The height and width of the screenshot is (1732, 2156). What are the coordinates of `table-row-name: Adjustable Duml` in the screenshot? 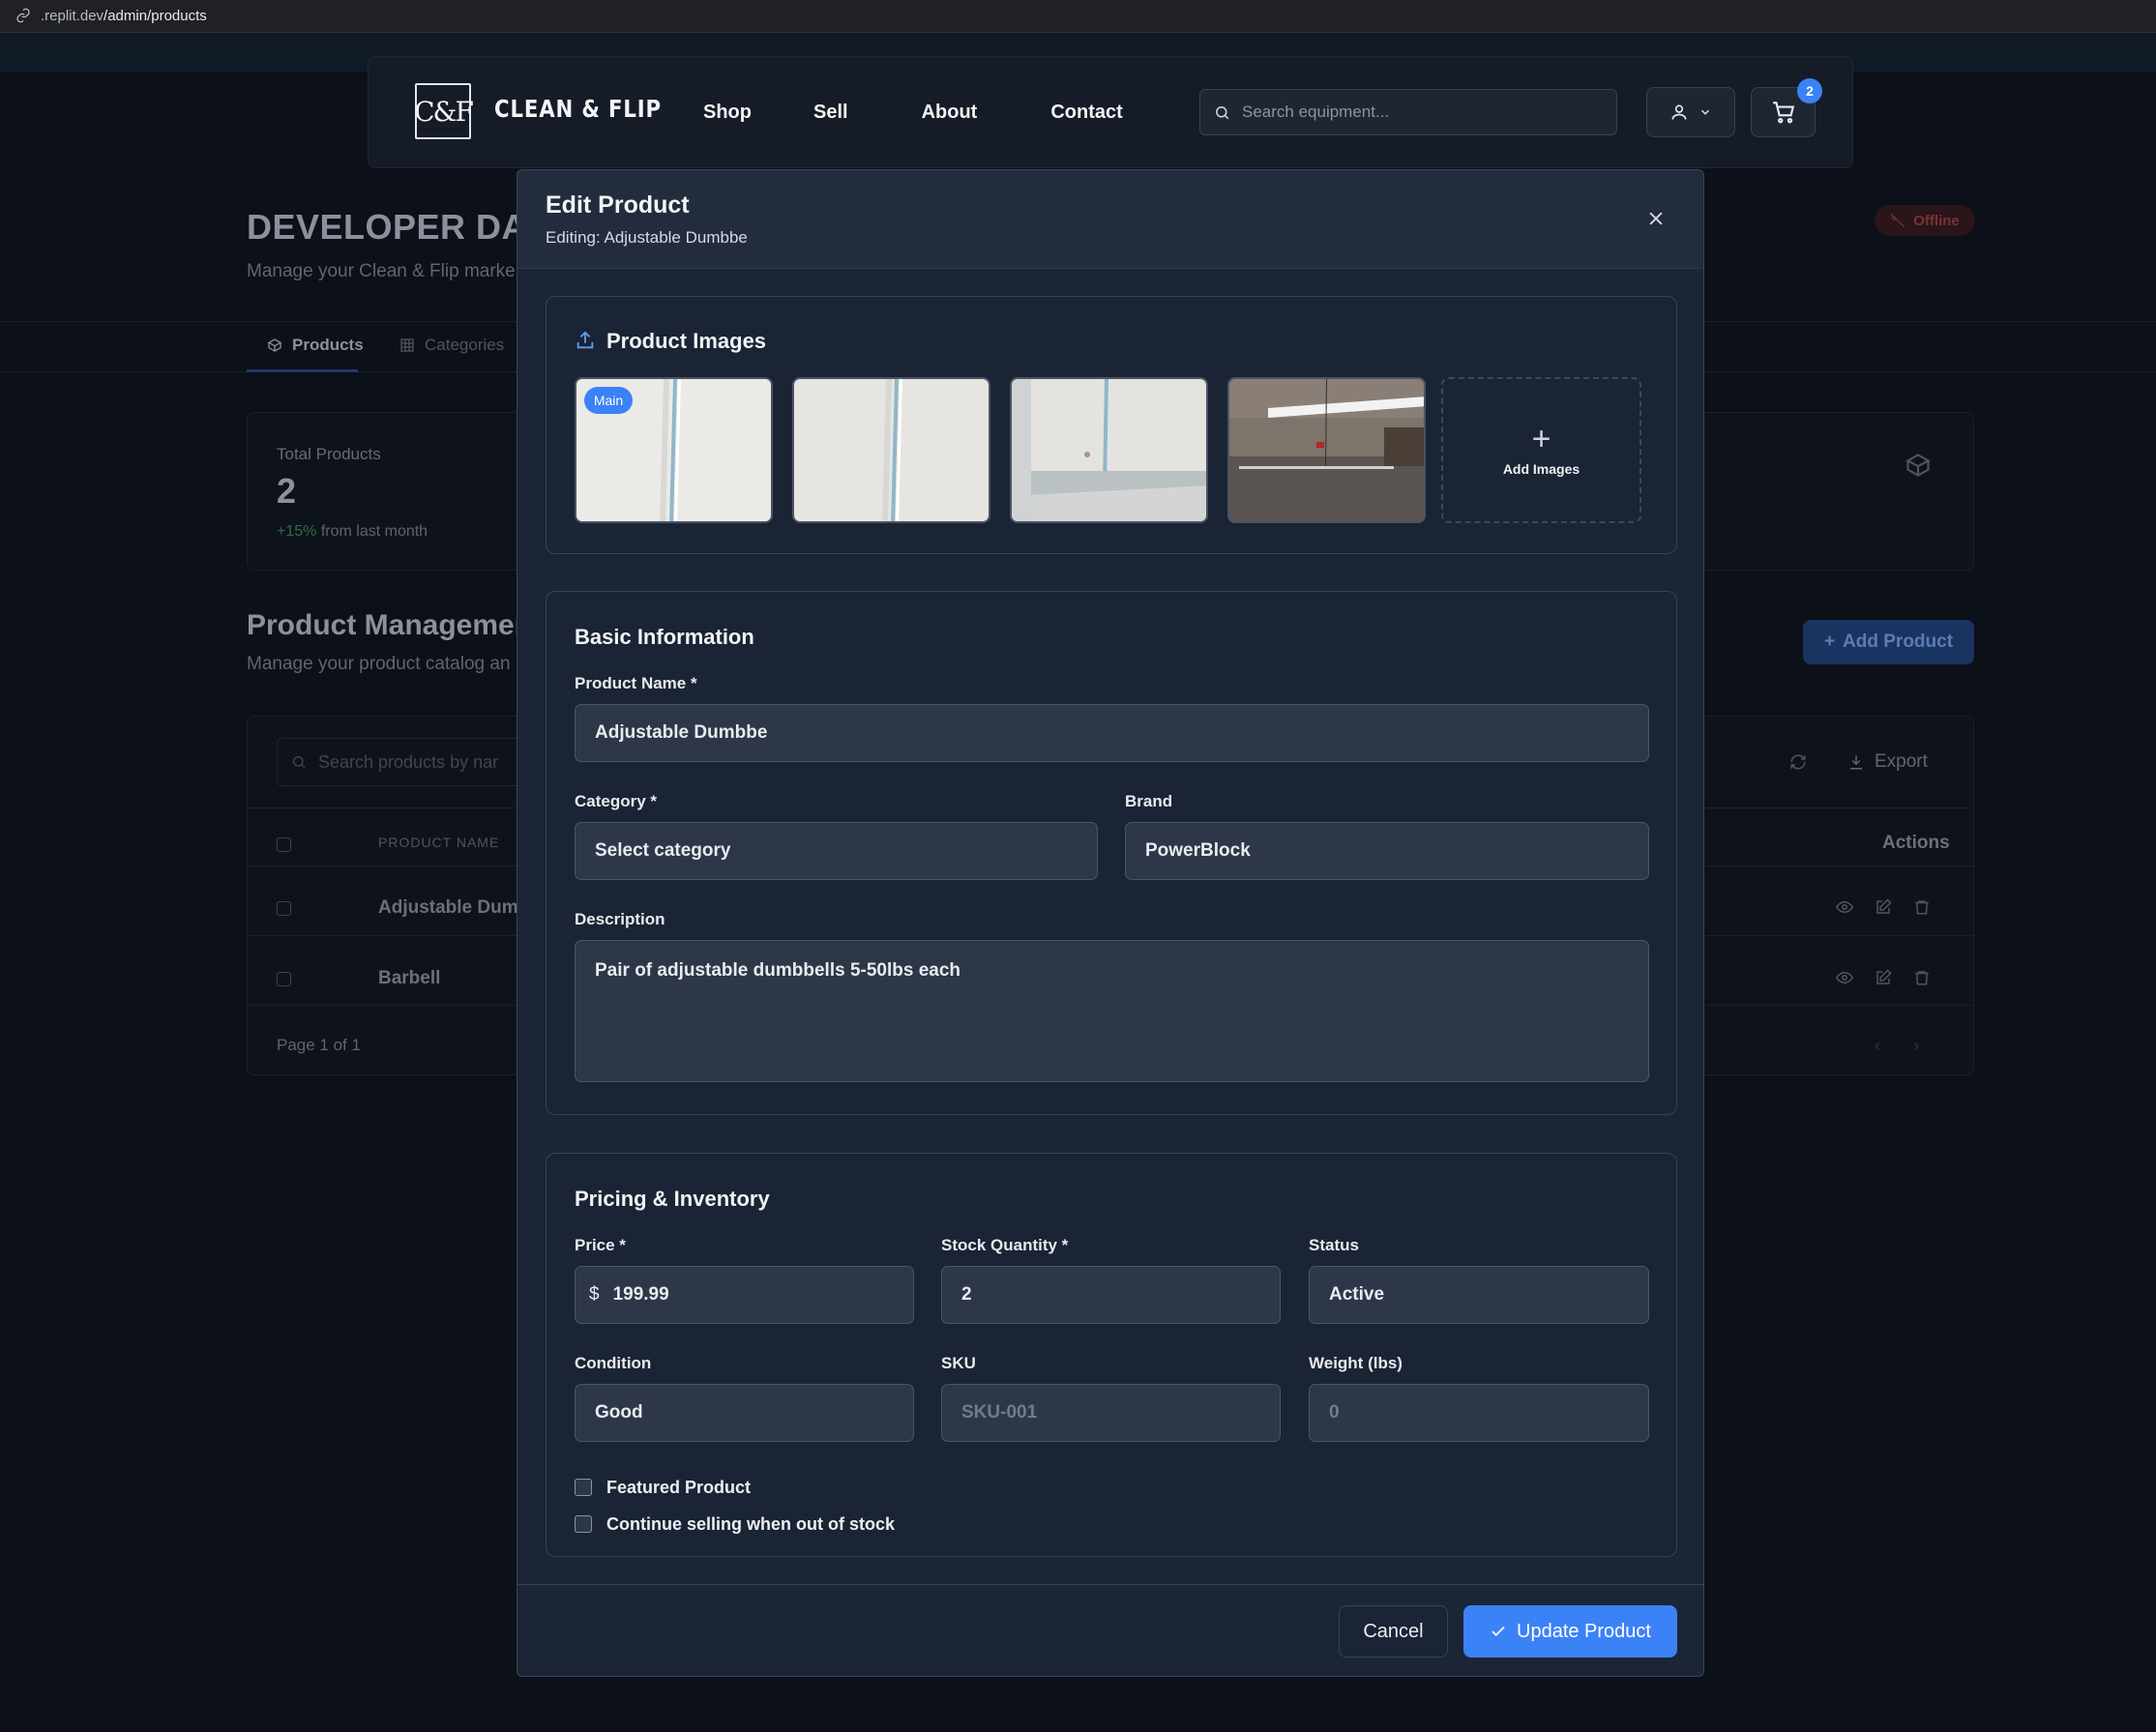 It's located at (450, 908).